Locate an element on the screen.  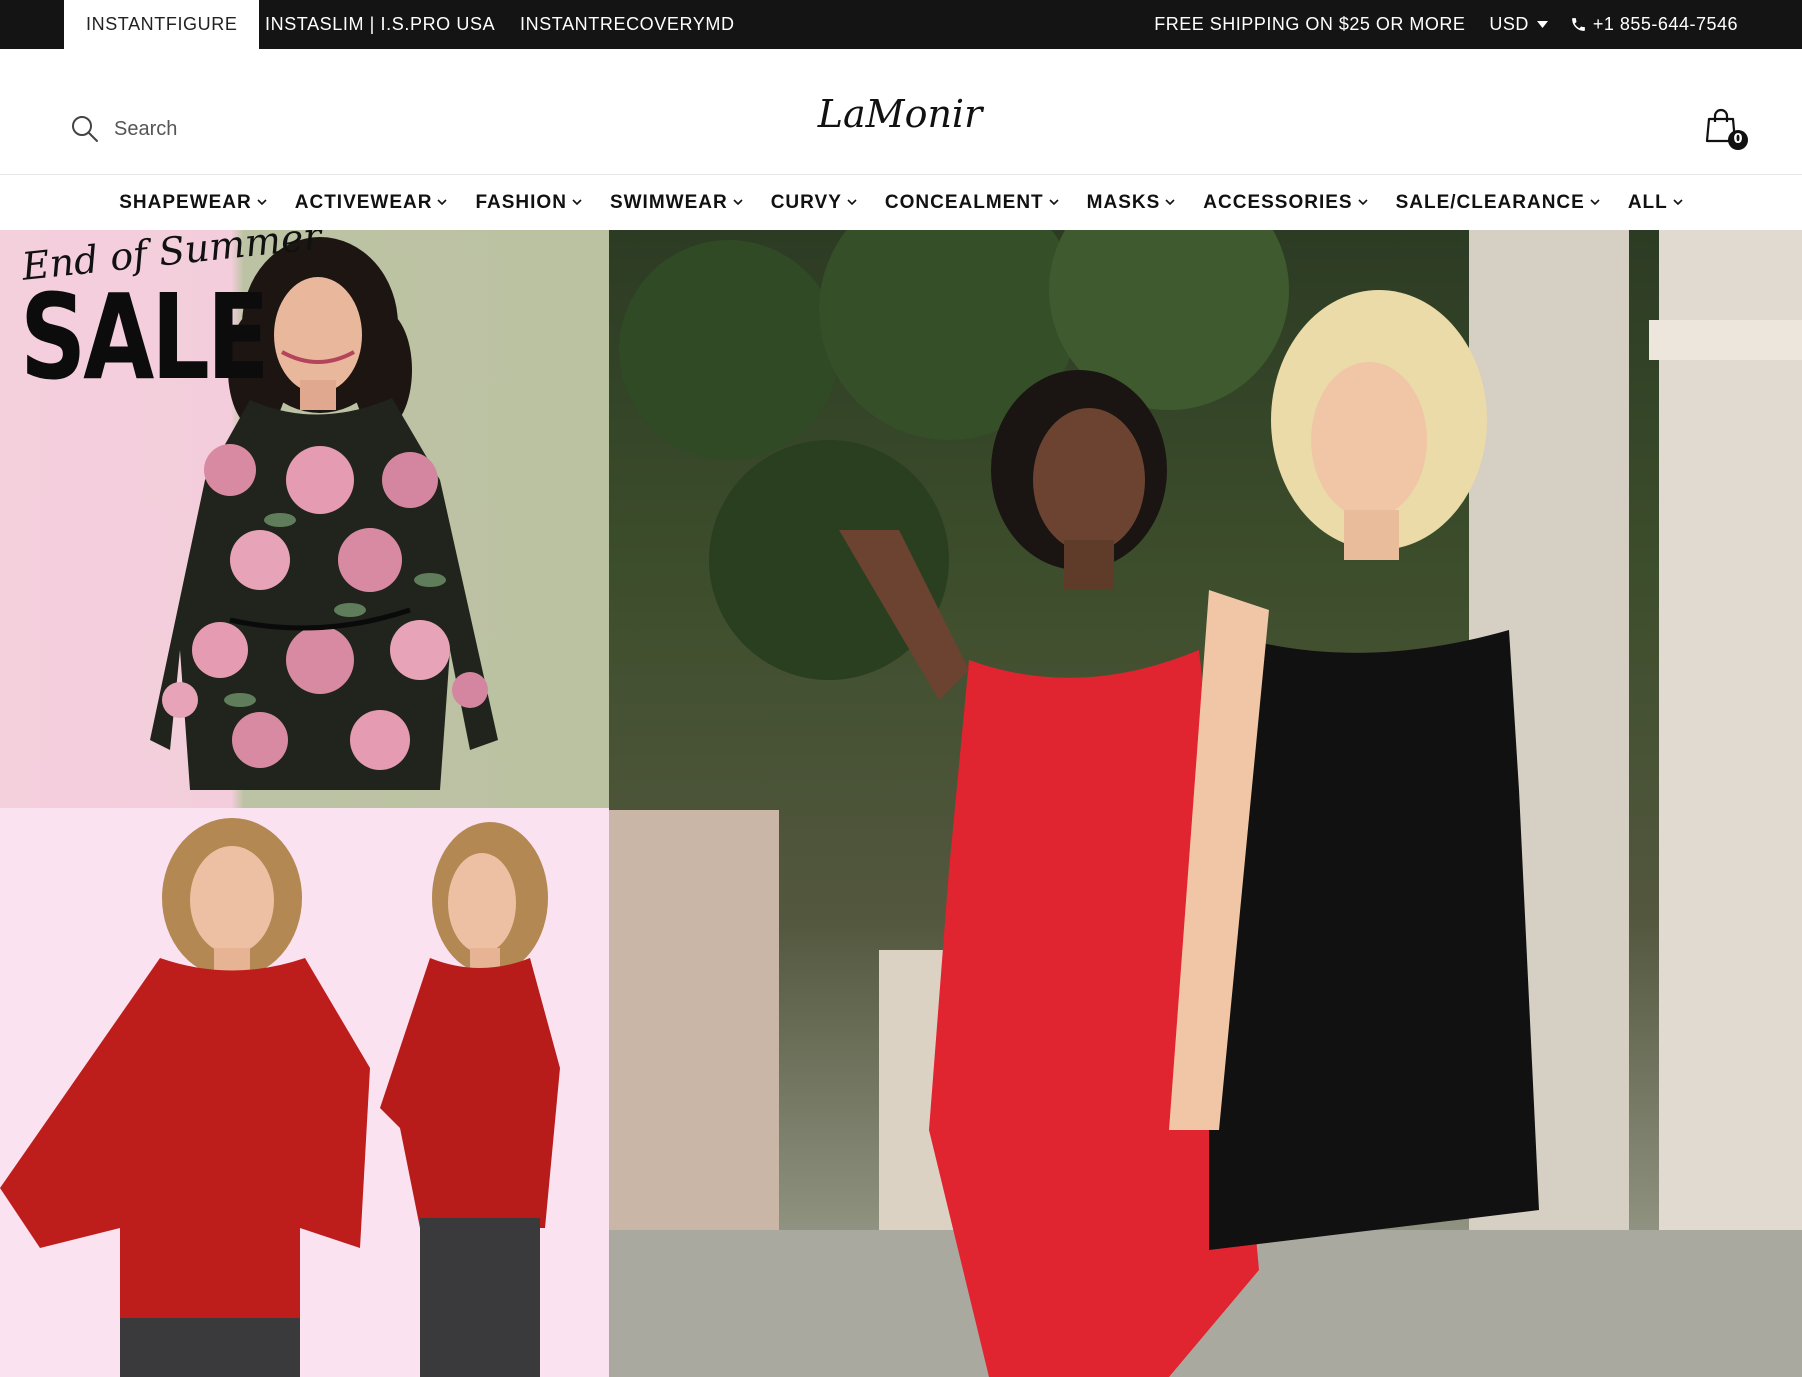
search-icon is located at coordinates (85, 129).